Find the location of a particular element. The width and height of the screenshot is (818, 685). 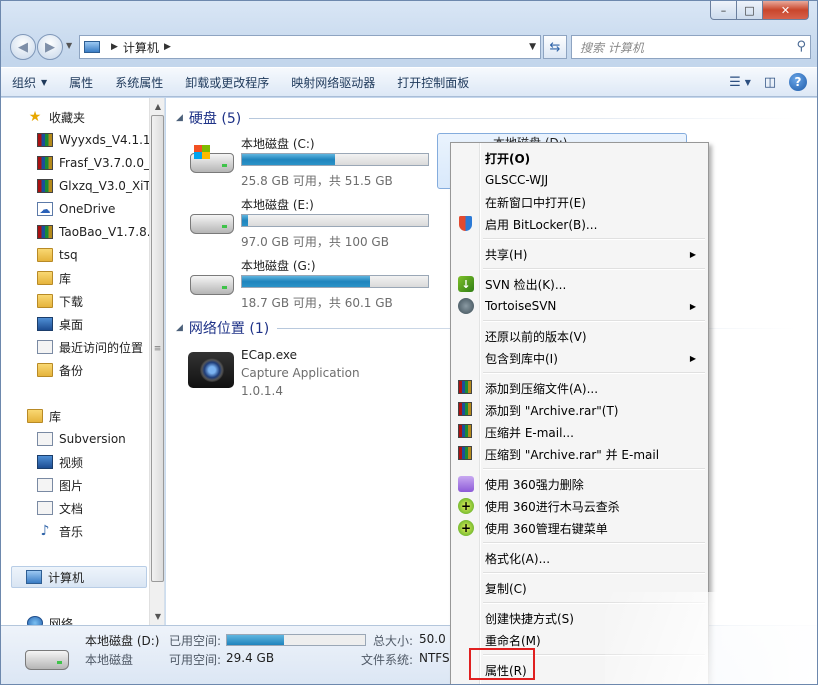

change-view-button: ☰ ▼ is located at coordinates (740, 82).